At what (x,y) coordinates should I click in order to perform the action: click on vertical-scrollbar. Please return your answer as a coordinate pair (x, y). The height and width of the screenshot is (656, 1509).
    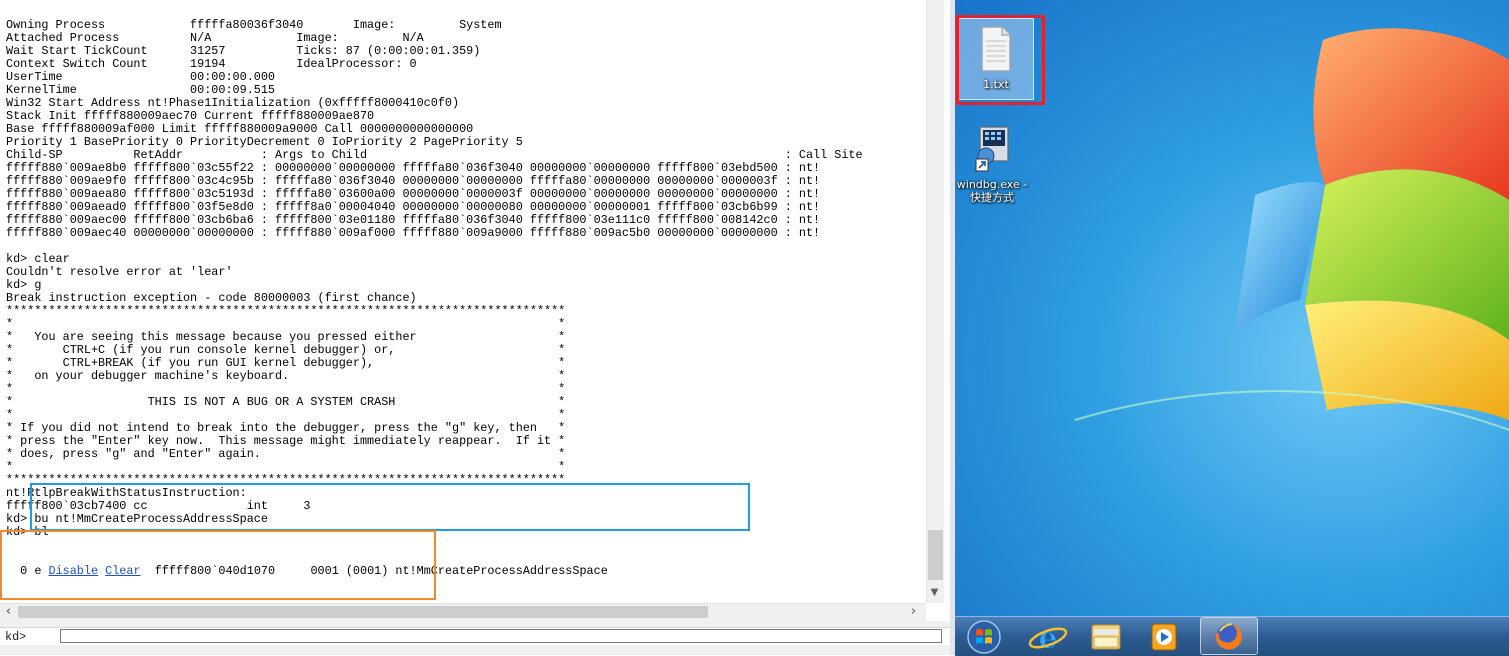
    Looking at the image, I should click on (935, 301).